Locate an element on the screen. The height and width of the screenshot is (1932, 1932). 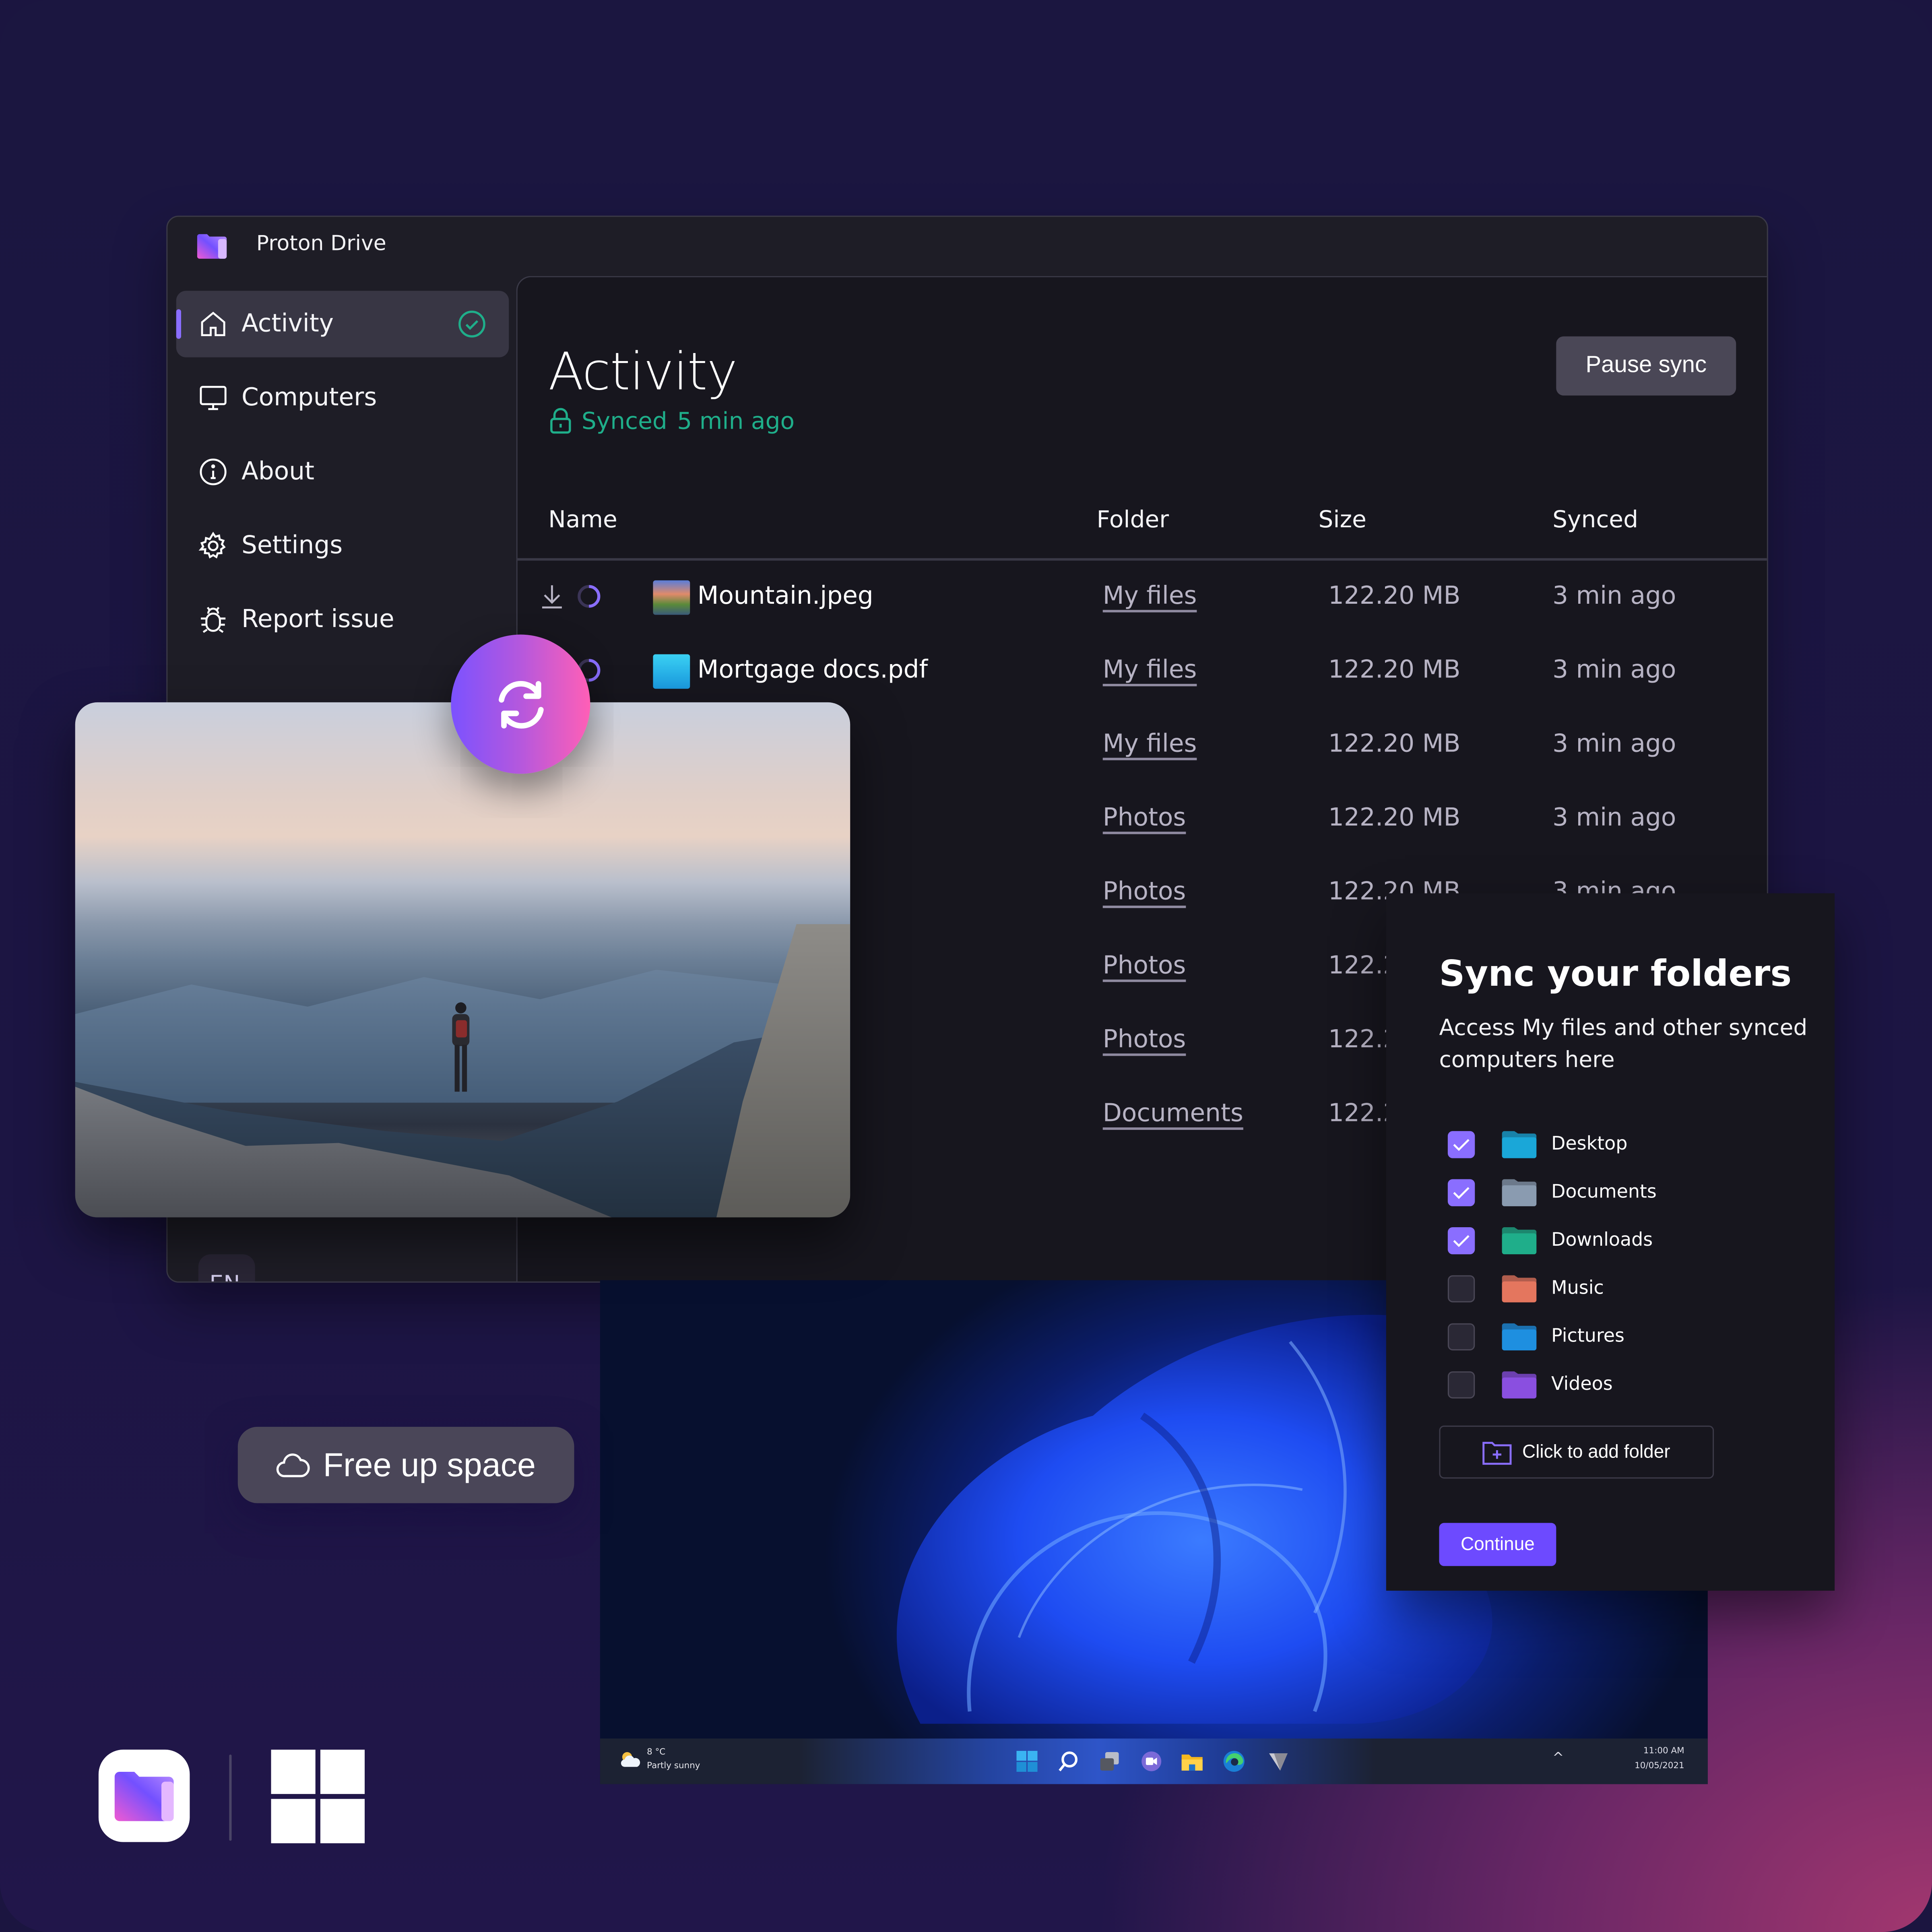
continue-button: Continue is located at coordinates (1497, 1544).